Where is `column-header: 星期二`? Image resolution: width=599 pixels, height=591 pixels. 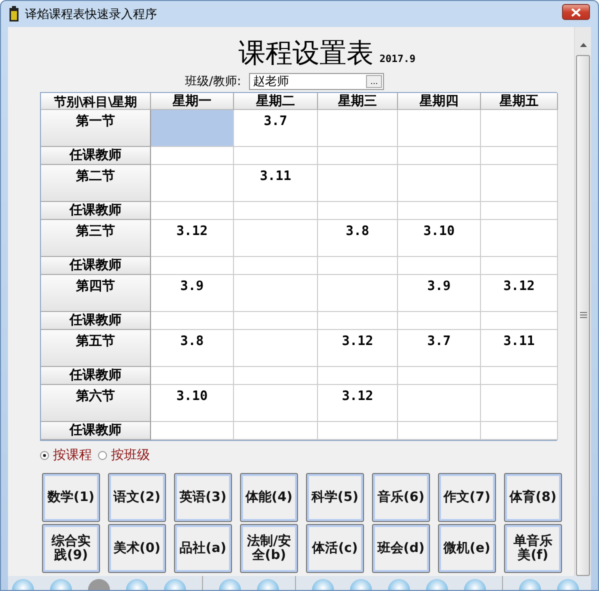
column-header: 星期二 is located at coordinates (276, 101).